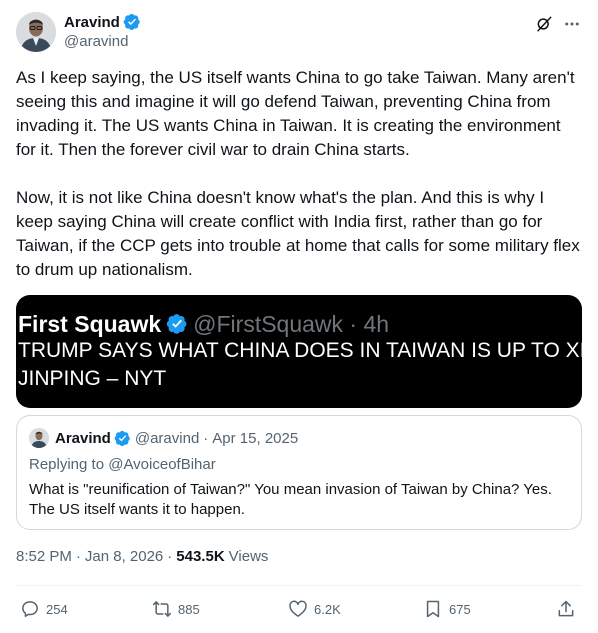 The width and height of the screenshot is (598, 633). I want to click on reply-count: 254, so click(57, 609).